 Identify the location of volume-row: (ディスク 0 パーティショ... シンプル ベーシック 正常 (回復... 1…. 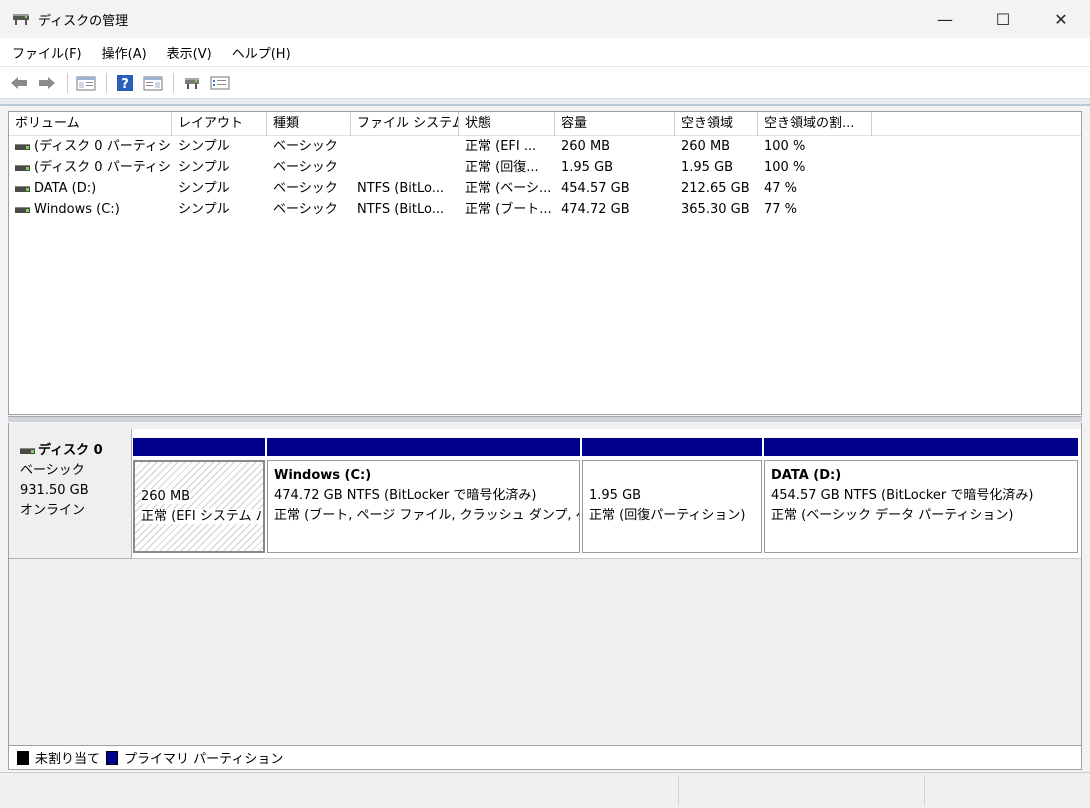
(545, 167).